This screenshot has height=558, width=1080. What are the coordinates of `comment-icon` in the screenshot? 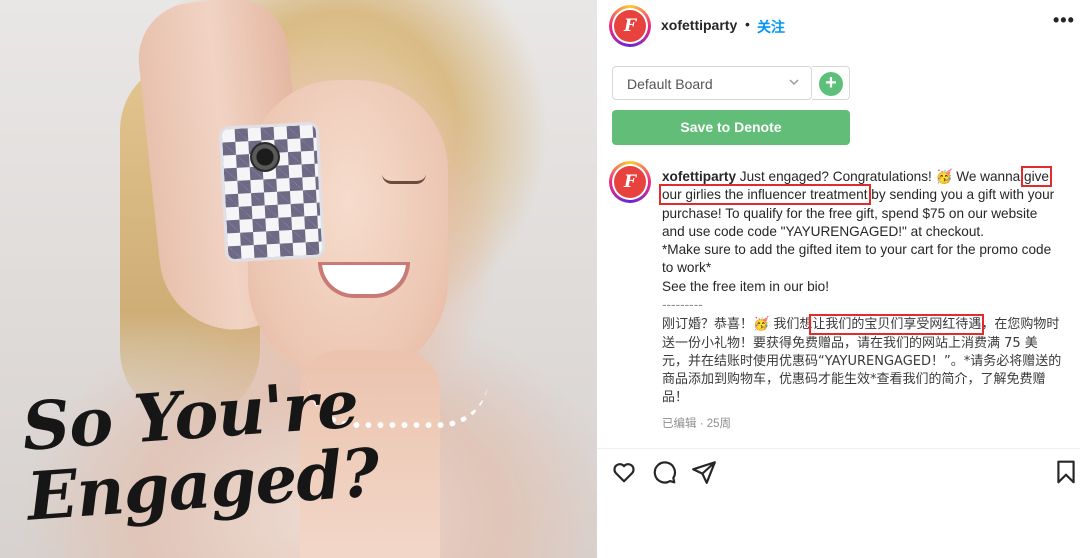 It's located at (664, 472).